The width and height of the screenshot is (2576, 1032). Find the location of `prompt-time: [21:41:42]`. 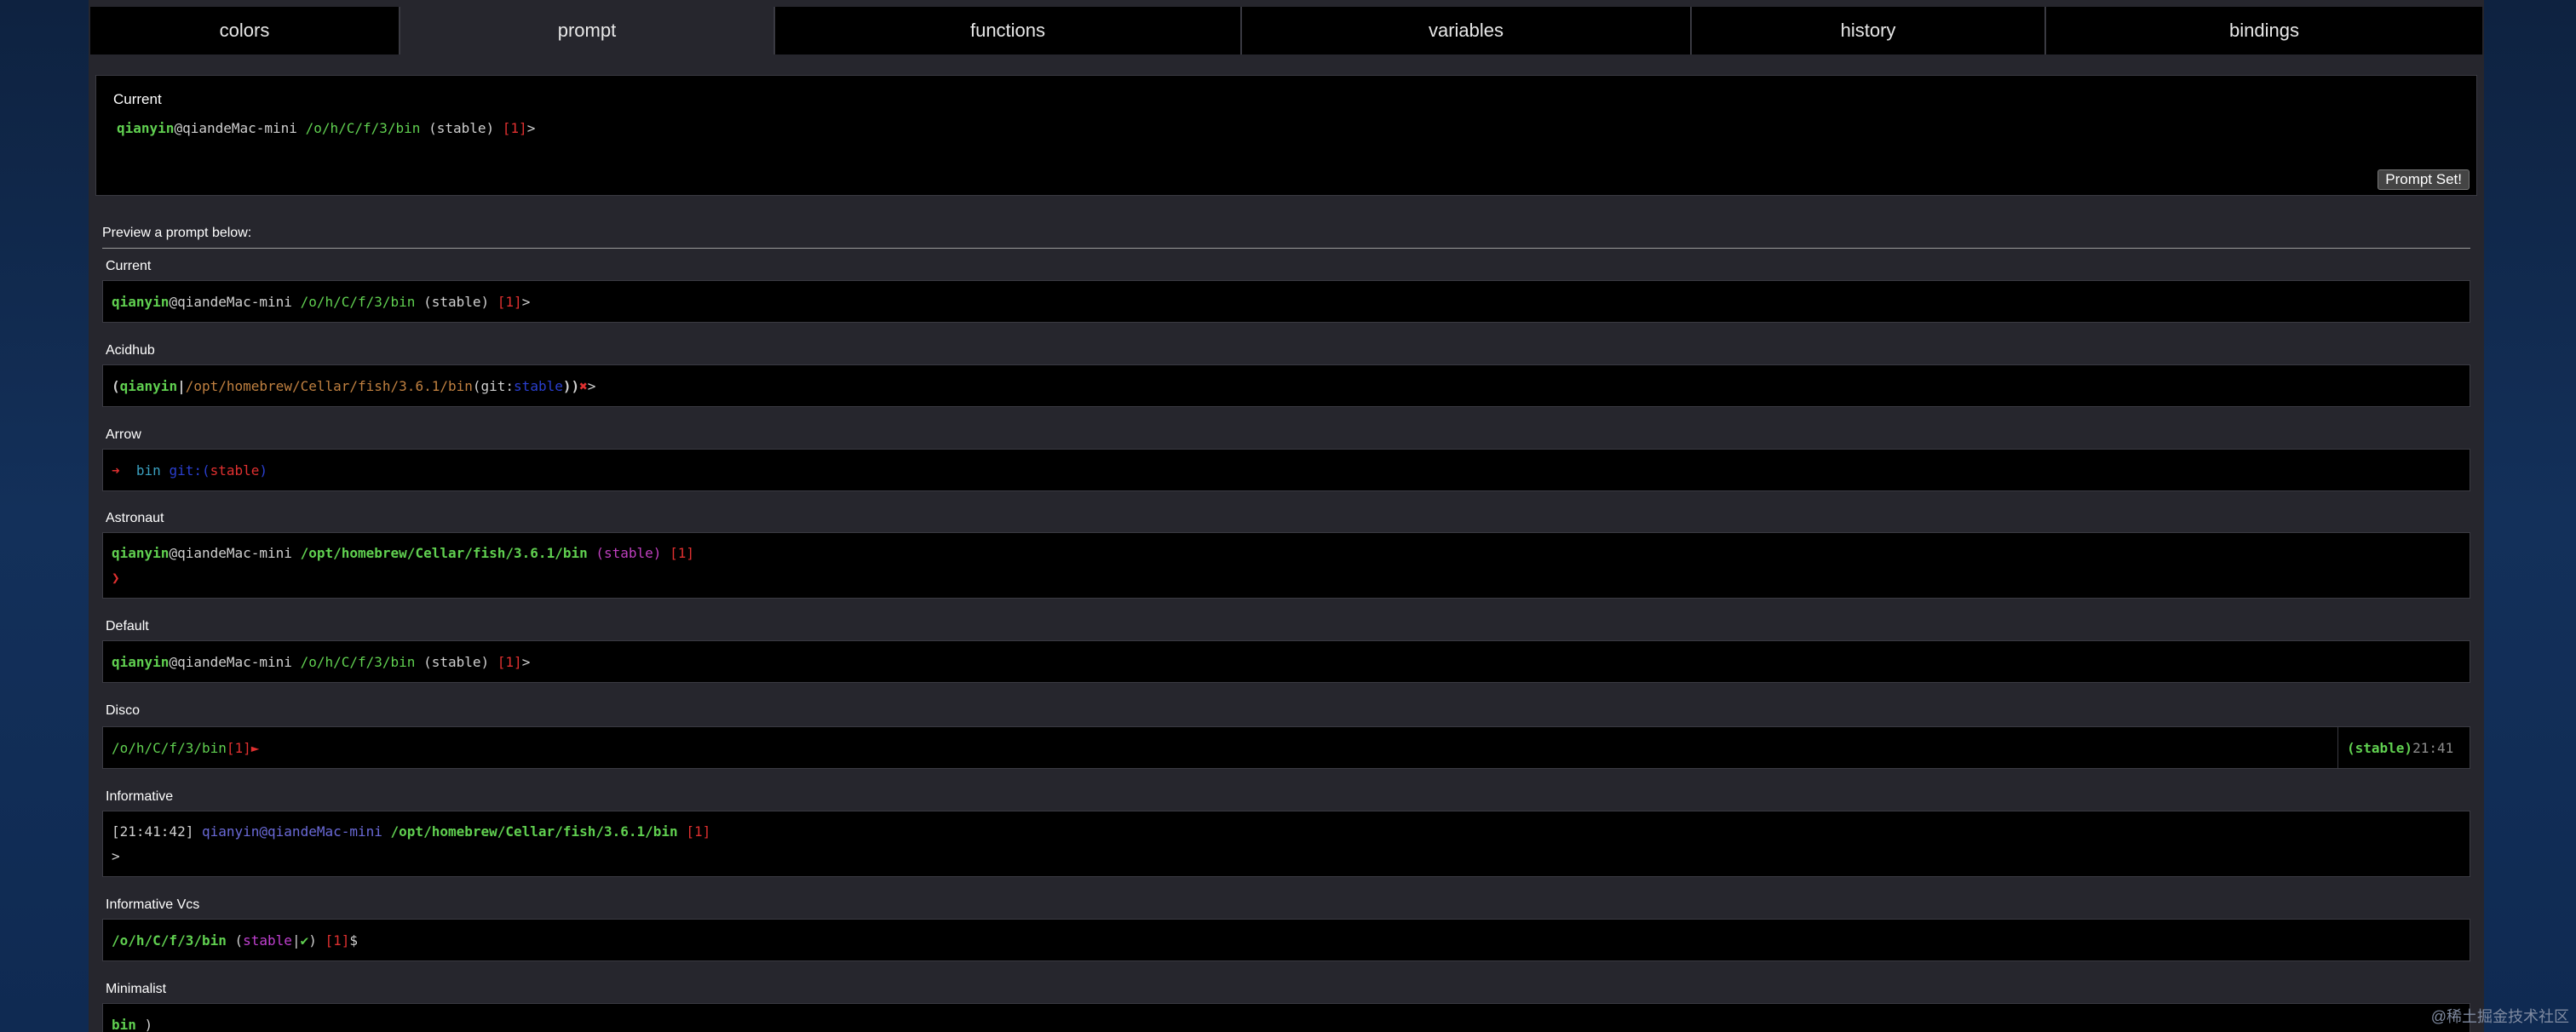

prompt-time: [21:41:42] is located at coordinates (153, 831).